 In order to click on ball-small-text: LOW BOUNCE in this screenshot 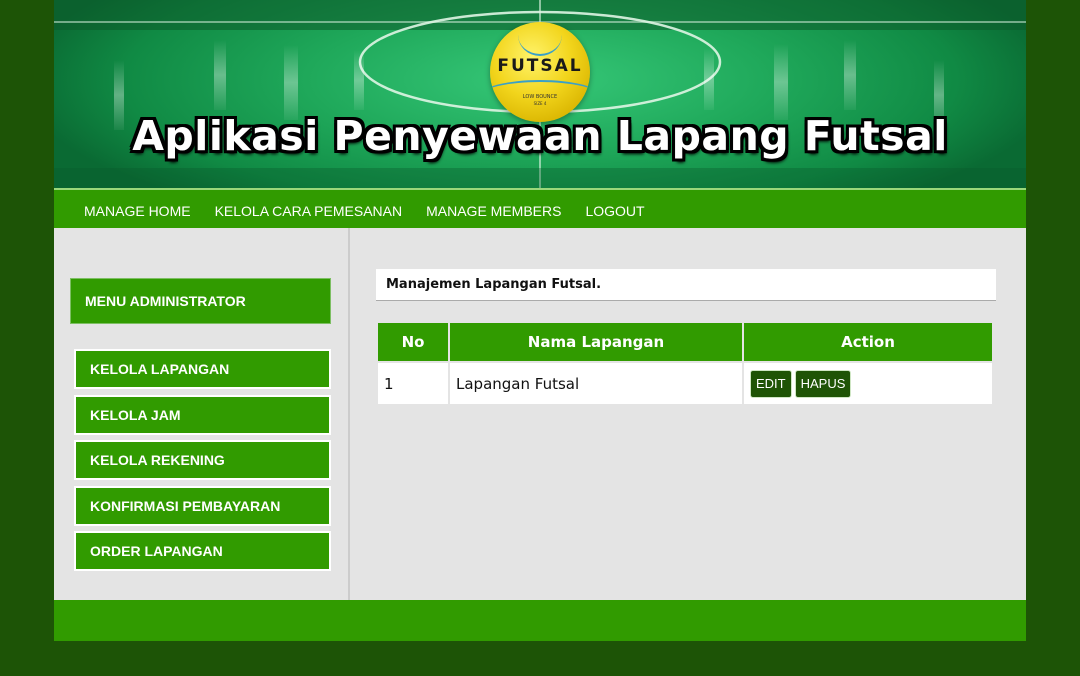, I will do `click(540, 97)`.